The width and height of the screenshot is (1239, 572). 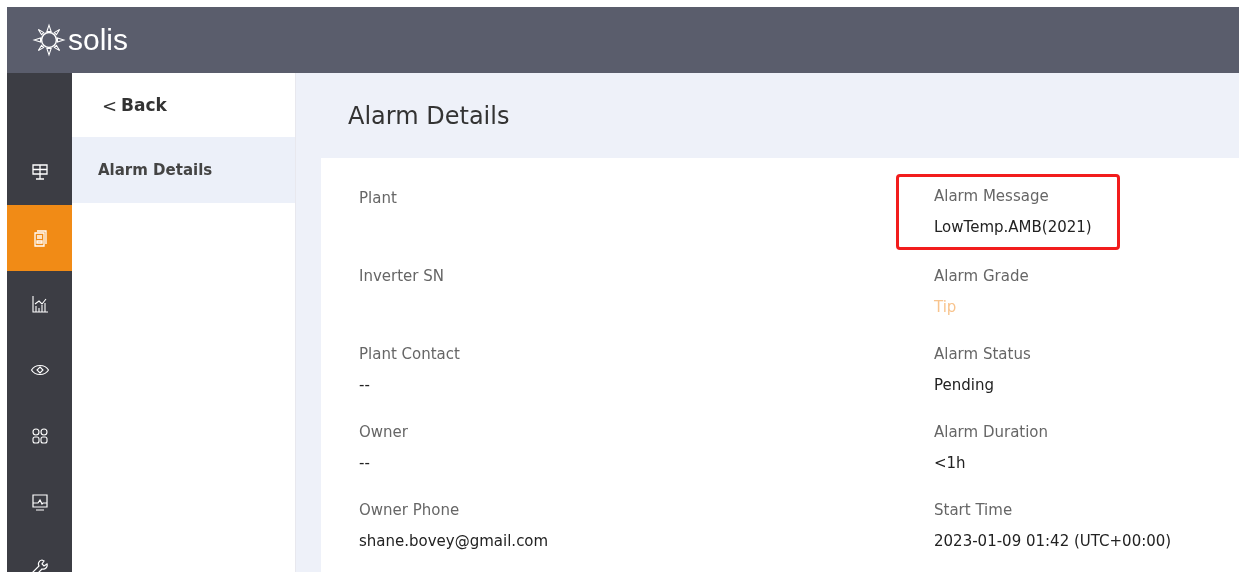 What do you see at coordinates (946, 307) in the screenshot?
I see `field-value: Tip` at bounding box center [946, 307].